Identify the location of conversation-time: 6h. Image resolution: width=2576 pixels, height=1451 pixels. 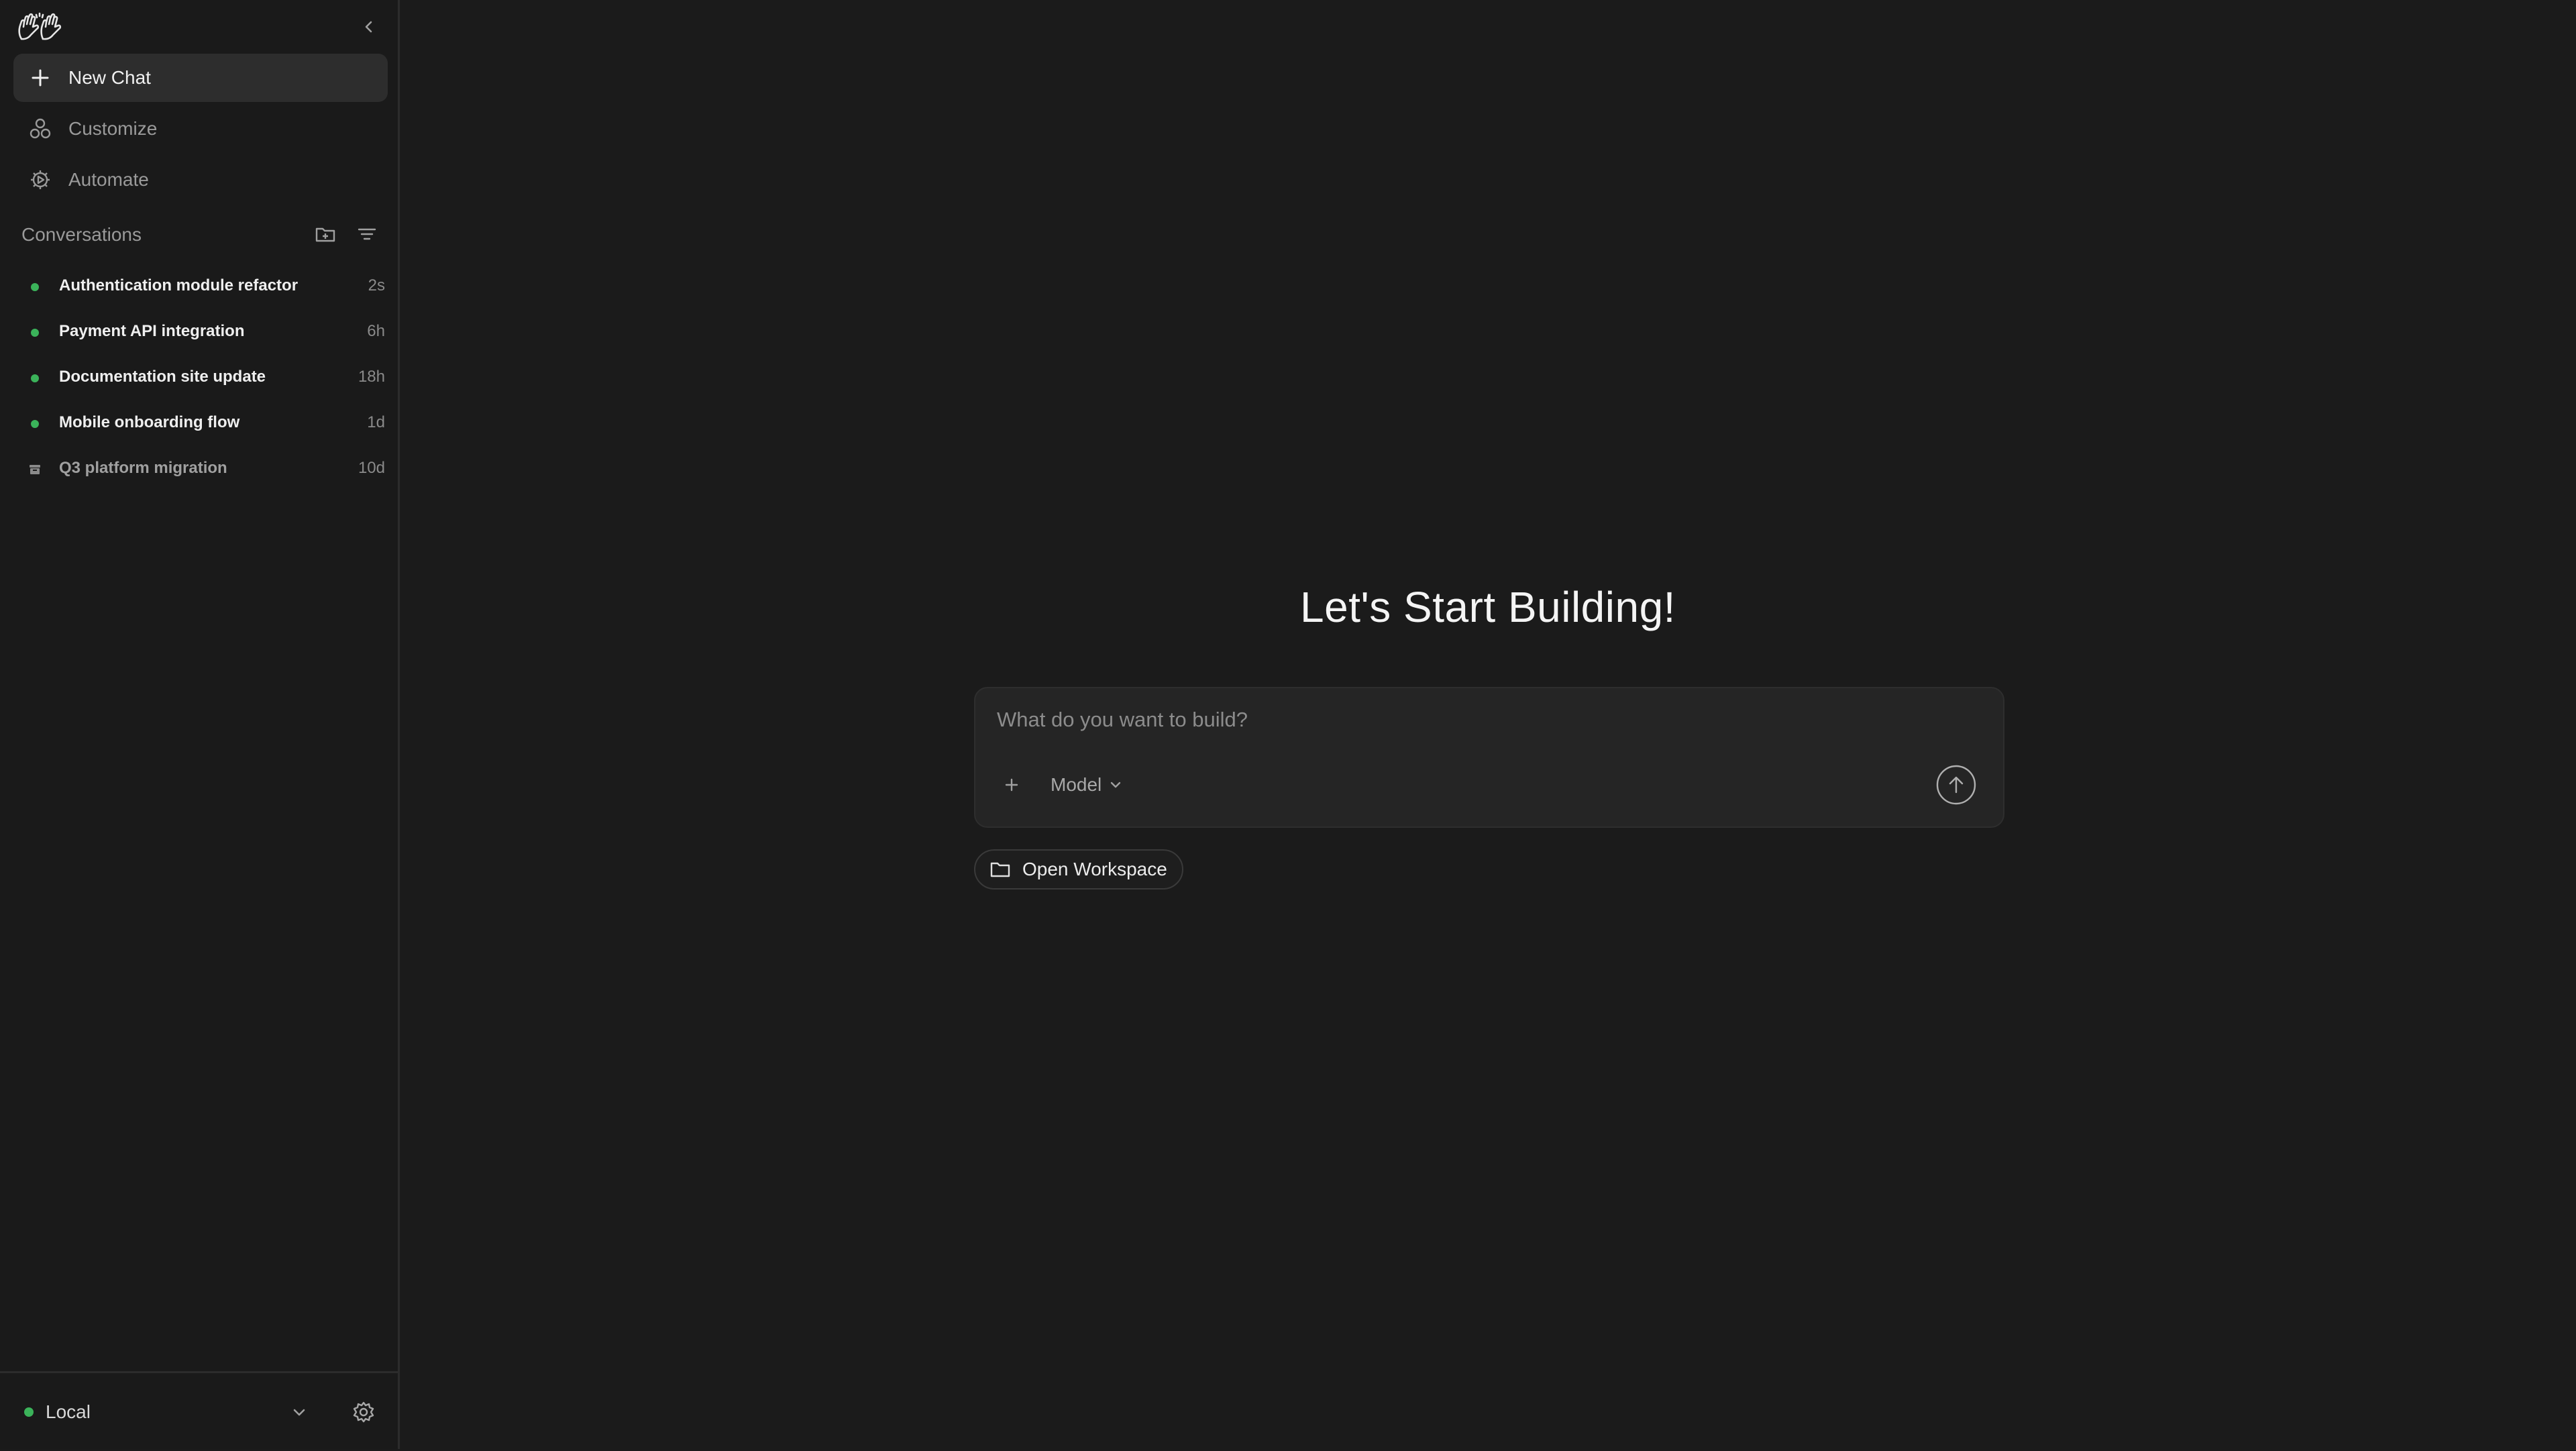
(376, 331).